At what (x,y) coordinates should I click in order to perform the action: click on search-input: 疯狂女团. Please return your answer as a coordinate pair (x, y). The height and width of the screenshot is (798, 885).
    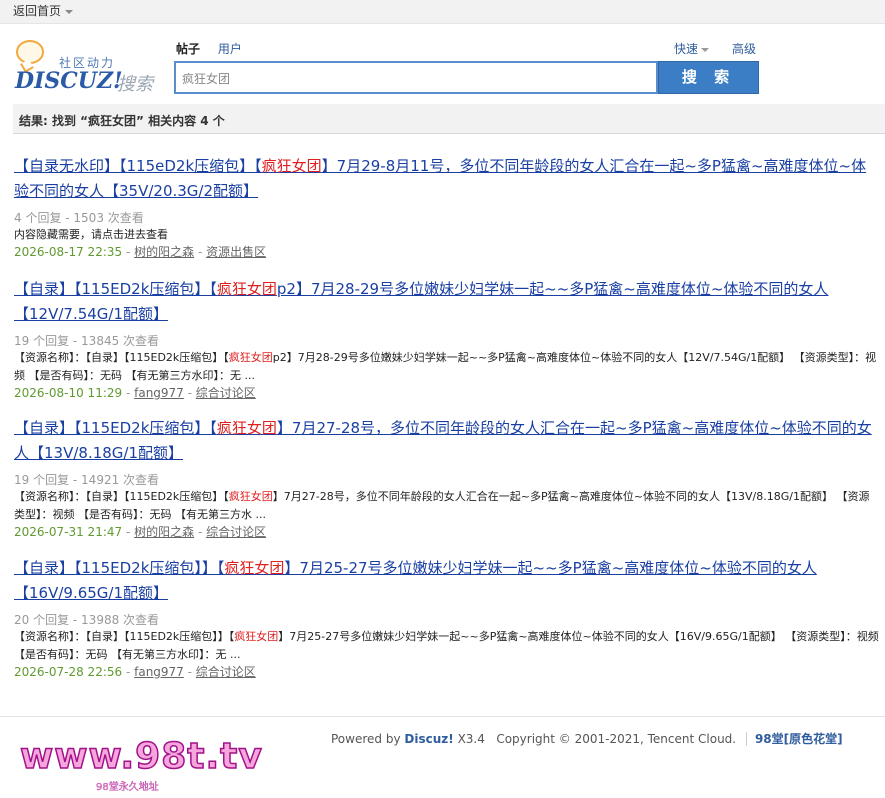
    Looking at the image, I should click on (416, 77).